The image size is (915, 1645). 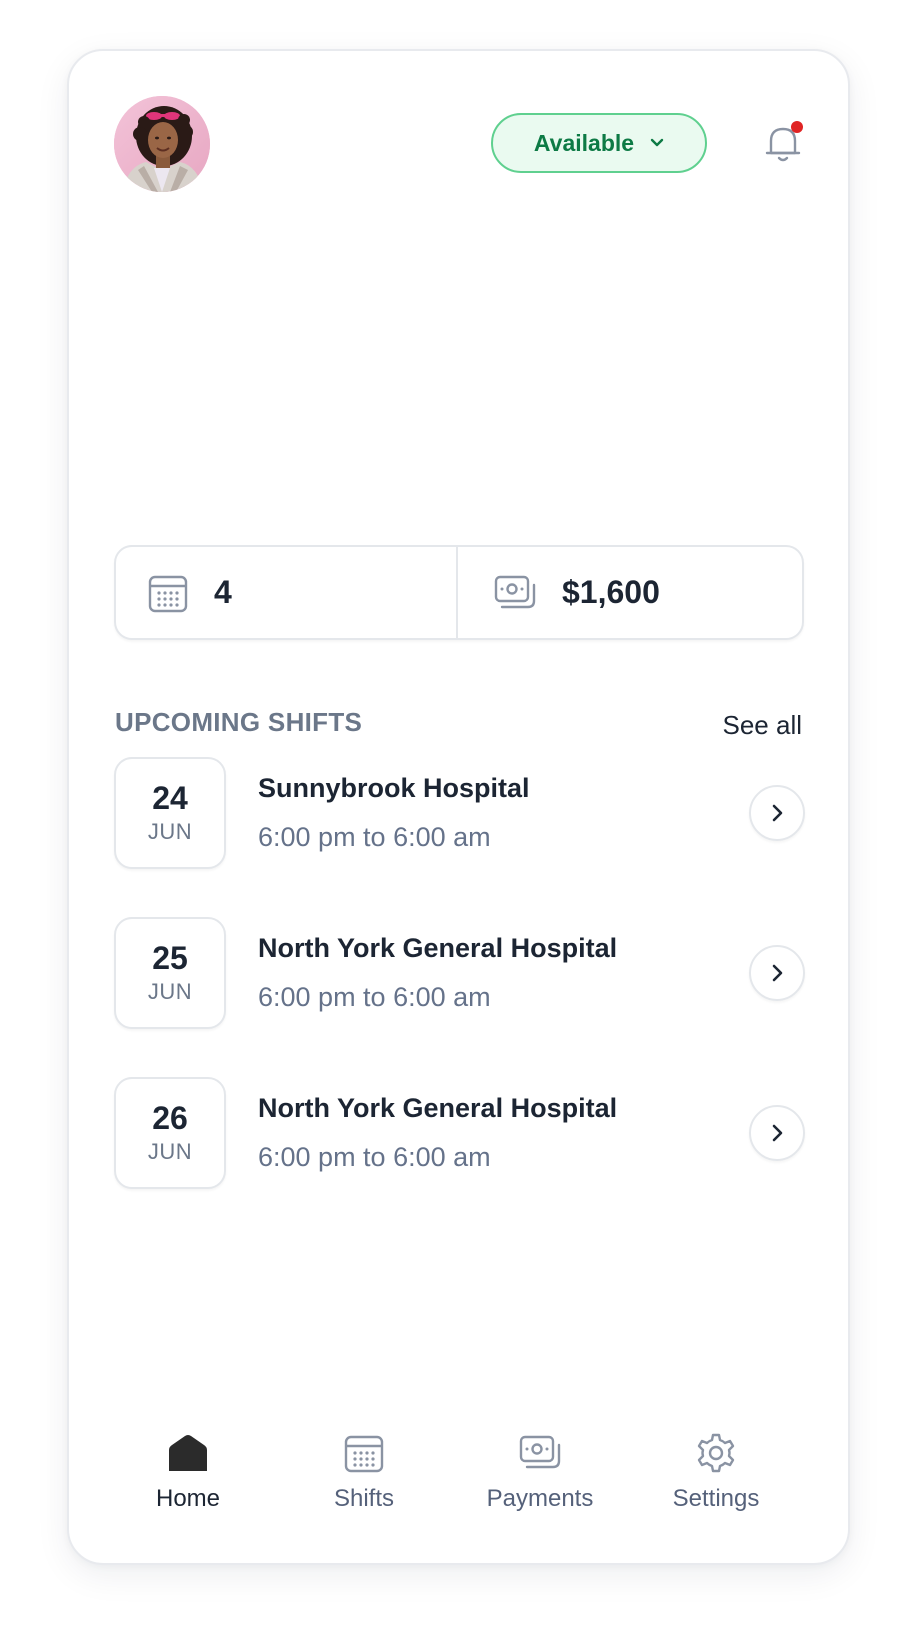 What do you see at coordinates (716, 1498) in the screenshot?
I see `nav-label: Settings` at bounding box center [716, 1498].